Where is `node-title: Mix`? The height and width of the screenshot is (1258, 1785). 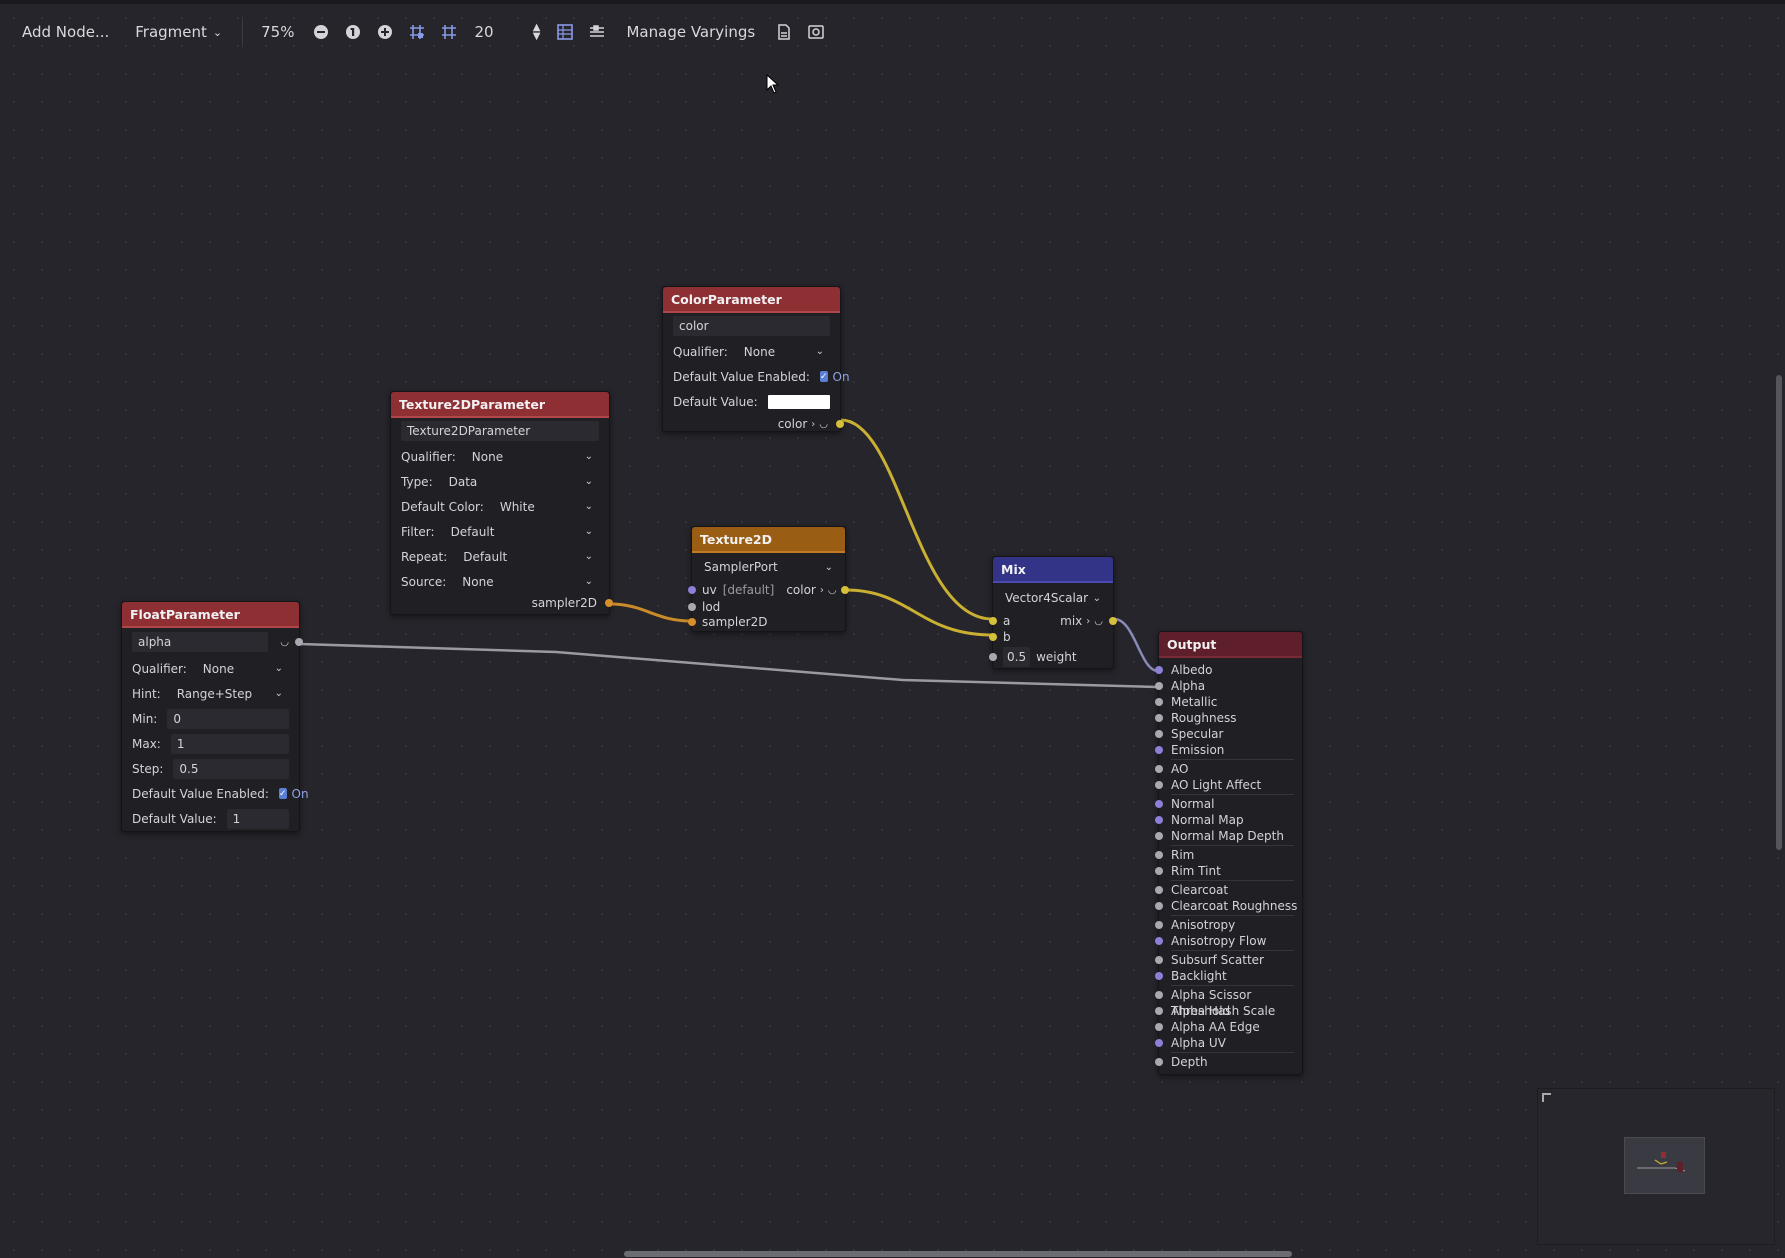
node-title: Mix is located at coordinates (1053, 570).